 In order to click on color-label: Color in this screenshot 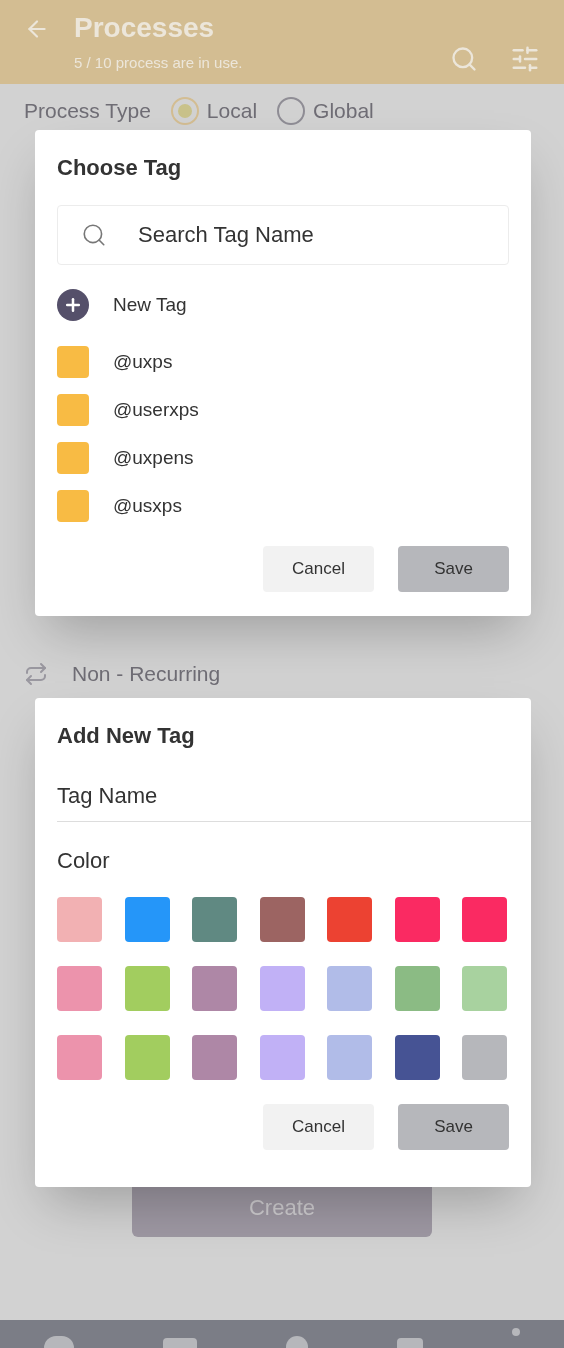, I will do `click(84, 861)`.